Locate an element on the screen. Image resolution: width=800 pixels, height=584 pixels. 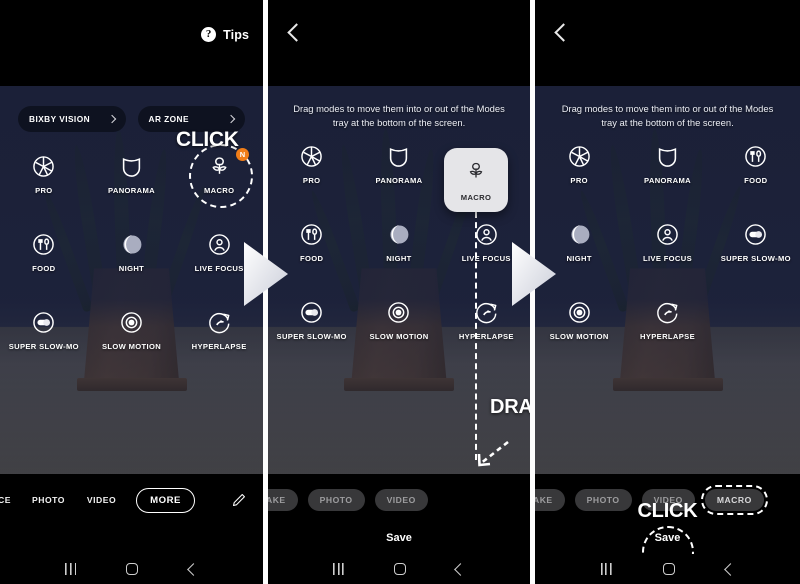
dragged-macro-tile: MACRO is located at coordinates (476, 180).